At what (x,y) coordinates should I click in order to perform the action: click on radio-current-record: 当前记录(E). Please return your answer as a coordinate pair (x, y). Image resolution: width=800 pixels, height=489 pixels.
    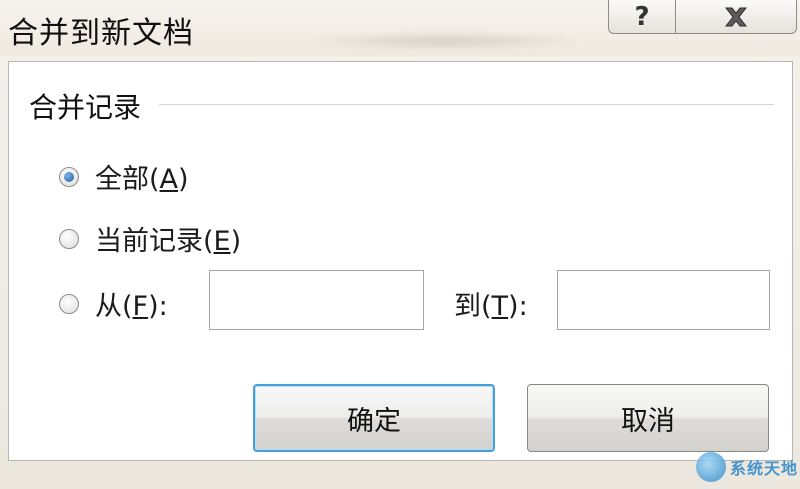
    Looking at the image, I should click on (150, 238).